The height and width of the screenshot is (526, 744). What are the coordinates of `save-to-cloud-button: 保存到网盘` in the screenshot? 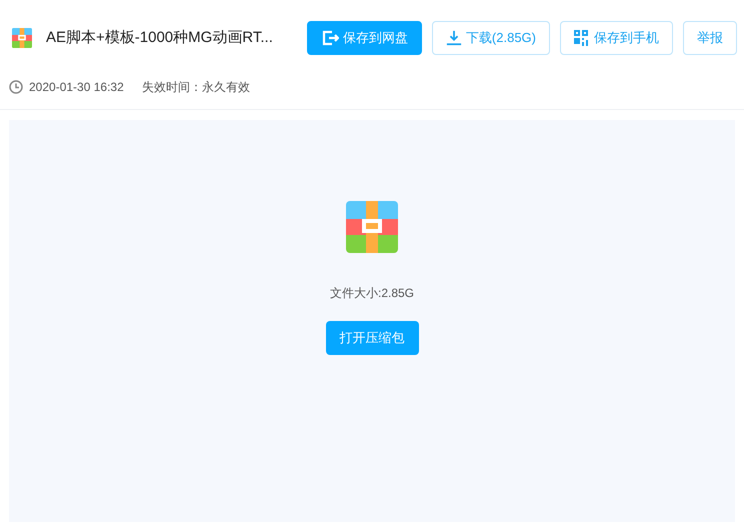 It's located at (364, 38).